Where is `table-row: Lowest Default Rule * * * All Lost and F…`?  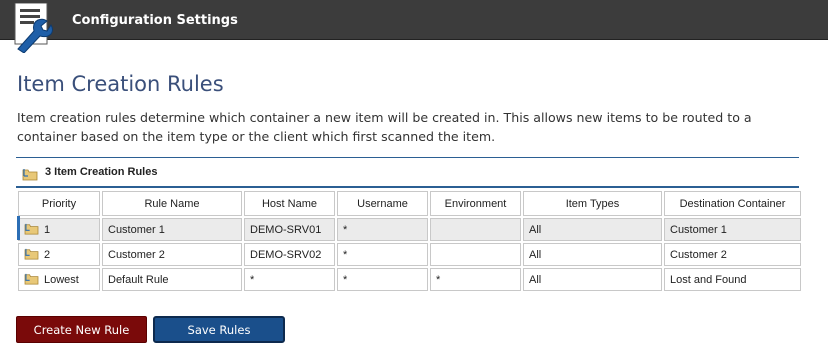 table-row: Lowest Default Rule * * * All Lost and F… is located at coordinates (409, 279).